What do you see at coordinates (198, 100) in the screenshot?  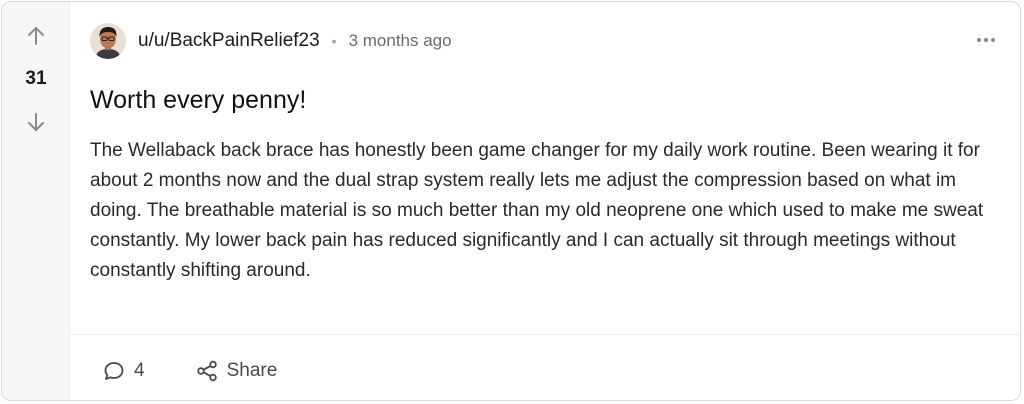 I see `post-title: Worth every penny!` at bounding box center [198, 100].